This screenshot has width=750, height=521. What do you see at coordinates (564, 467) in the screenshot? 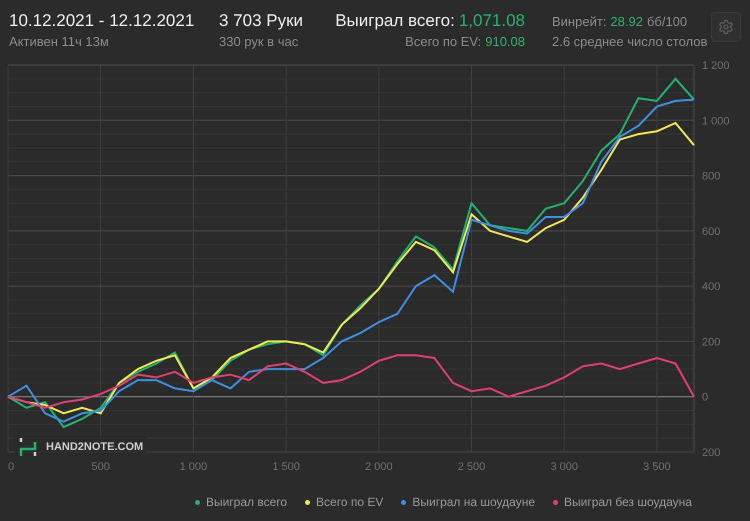
I see `axis-tick-label: 3 000` at bounding box center [564, 467].